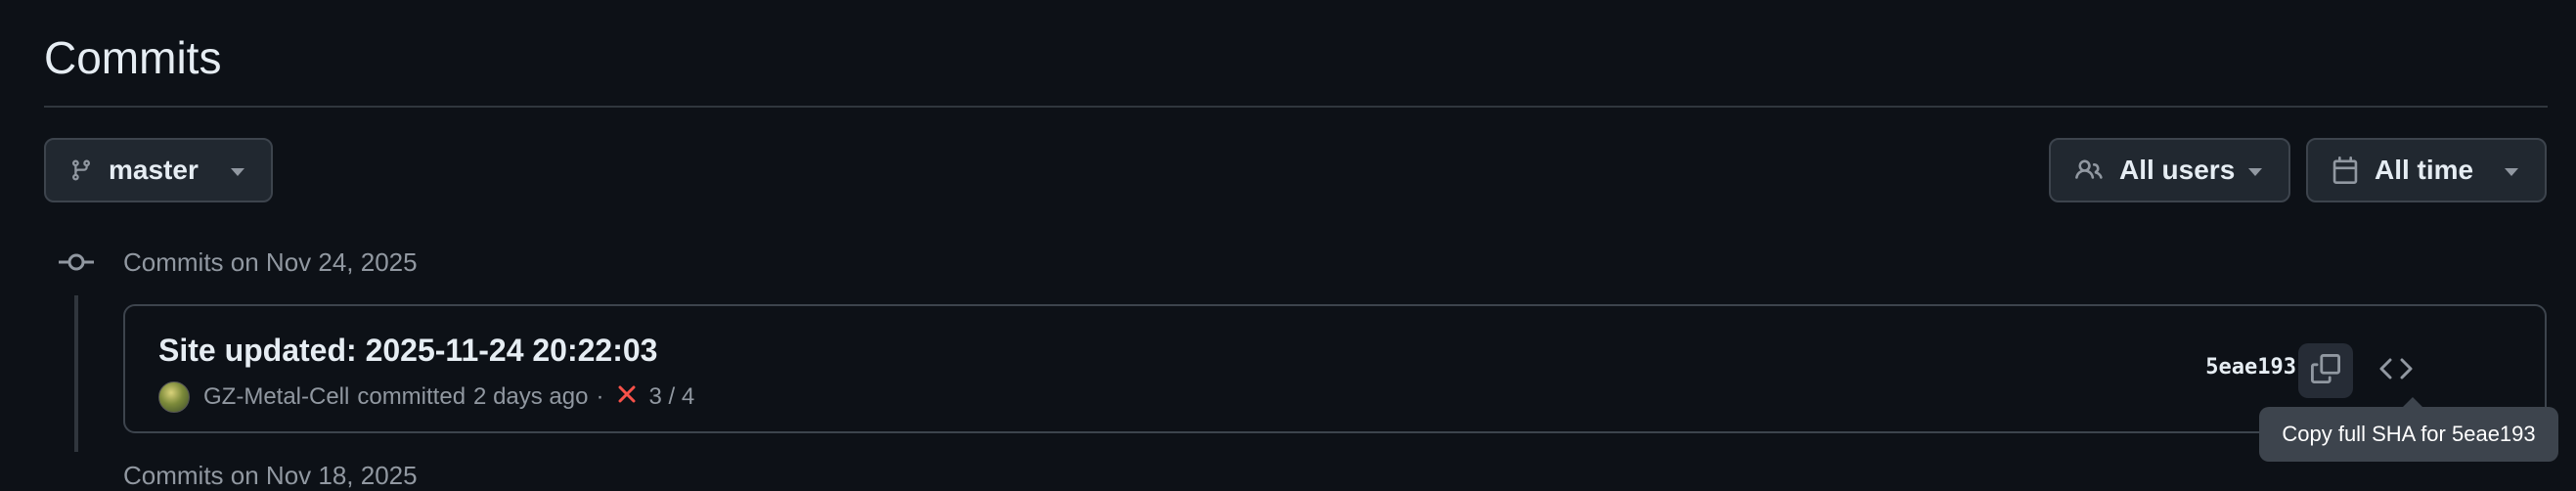  Describe the element at coordinates (133, 58) in the screenshot. I see `page-title: Commits` at that location.